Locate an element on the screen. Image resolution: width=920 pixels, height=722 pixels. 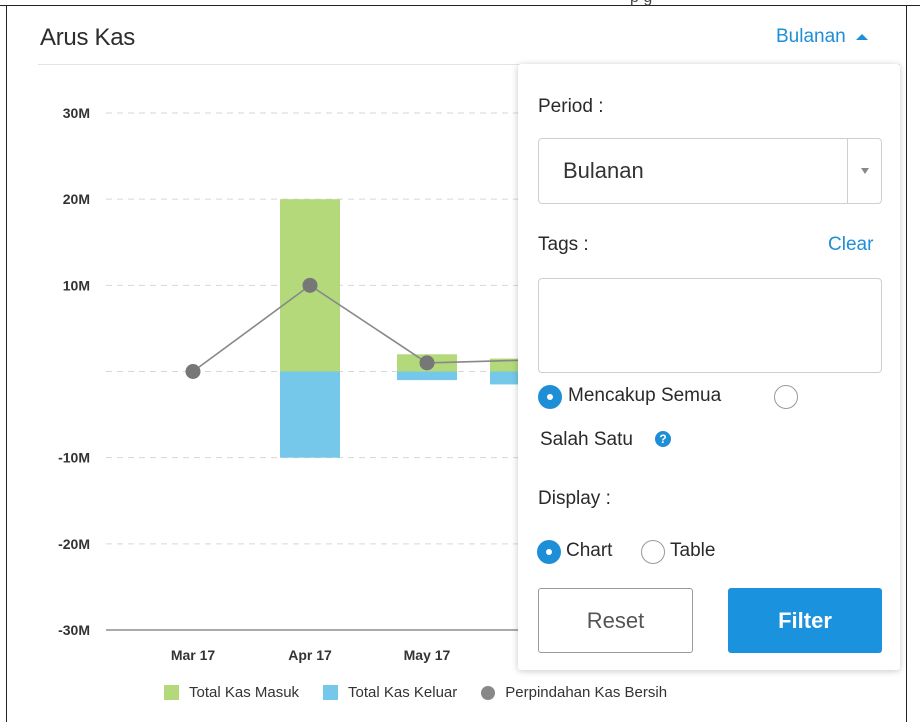
display-label: Display : is located at coordinates (574, 498).